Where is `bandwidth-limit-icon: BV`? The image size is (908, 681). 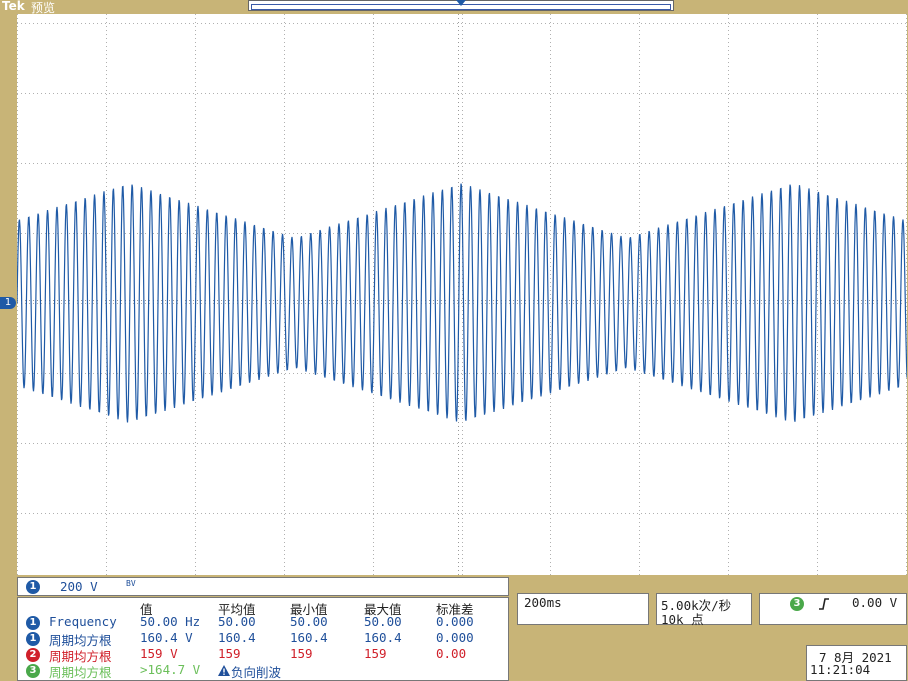
bandwidth-limit-icon: BV is located at coordinates (131, 583).